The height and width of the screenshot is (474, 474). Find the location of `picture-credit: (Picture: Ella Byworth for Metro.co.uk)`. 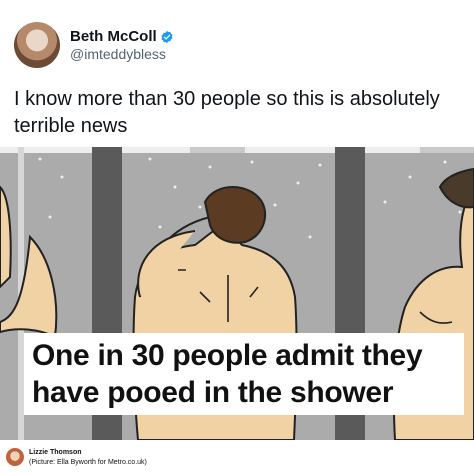

picture-credit: (Picture: Ella Byworth for Metro.co.uk) is located at coordinates (88, 462).